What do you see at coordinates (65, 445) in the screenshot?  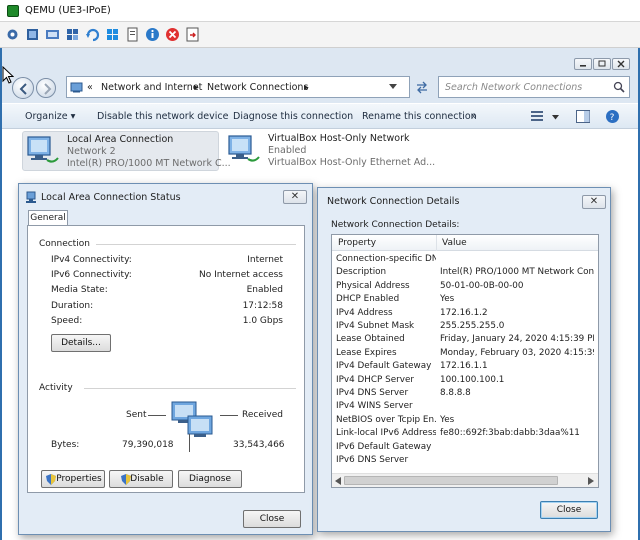 I see `bytes-label: Bytes:` at bounding box center [65, 445].